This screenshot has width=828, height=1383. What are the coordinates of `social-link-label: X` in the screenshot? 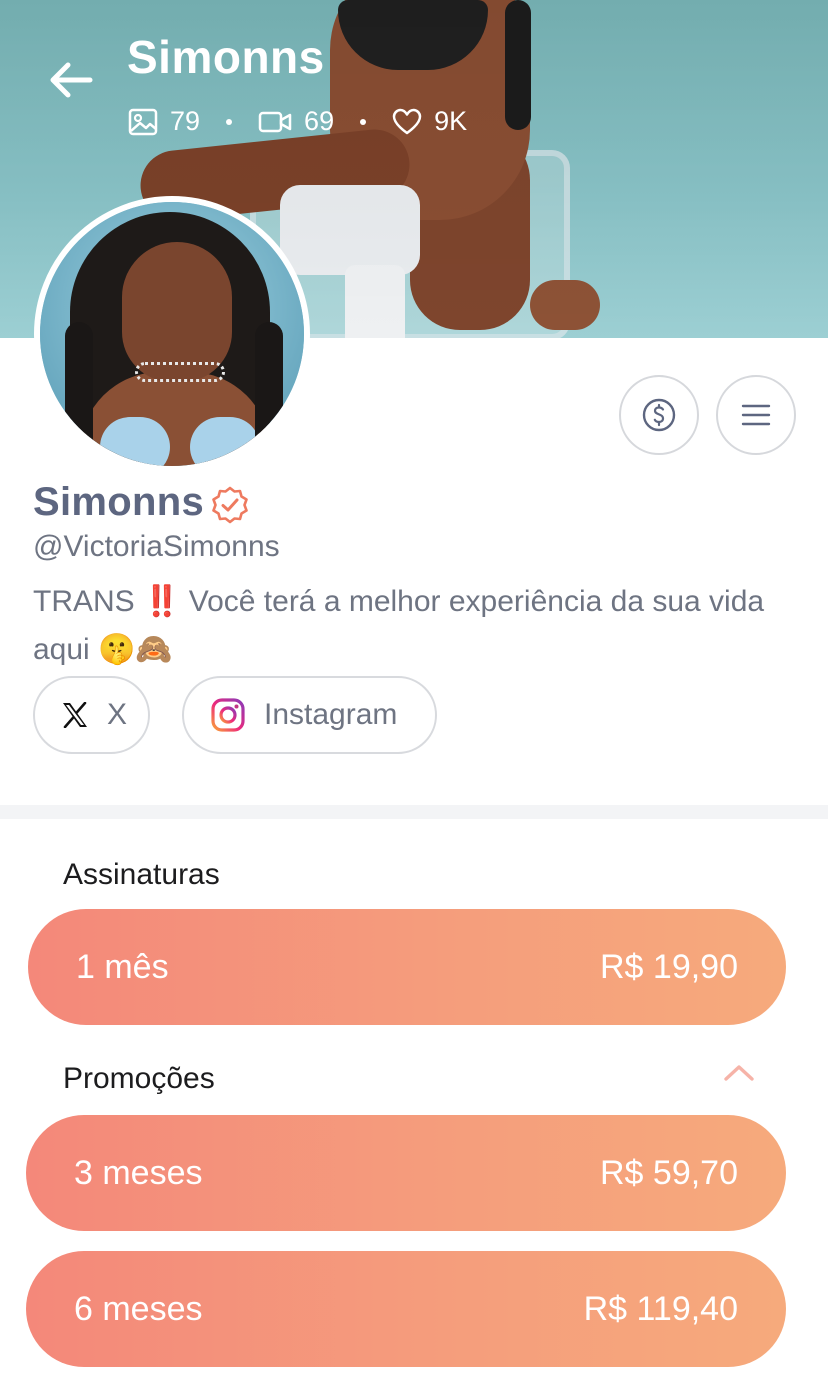 It's located at (117, 714).